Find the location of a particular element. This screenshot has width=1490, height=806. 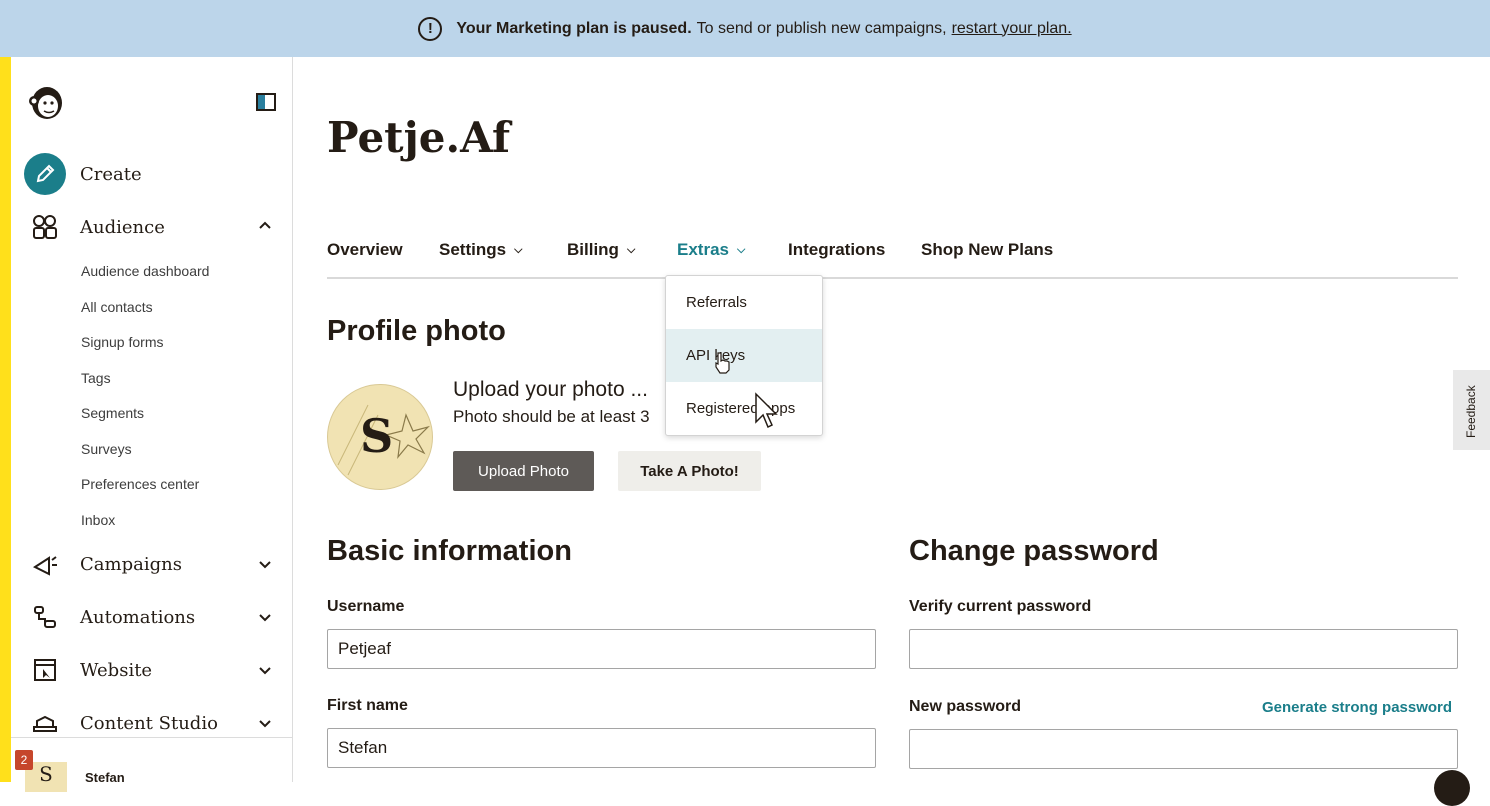

tab-shop-new-plans: Shop New Plans is located at coordinates (987, 250).